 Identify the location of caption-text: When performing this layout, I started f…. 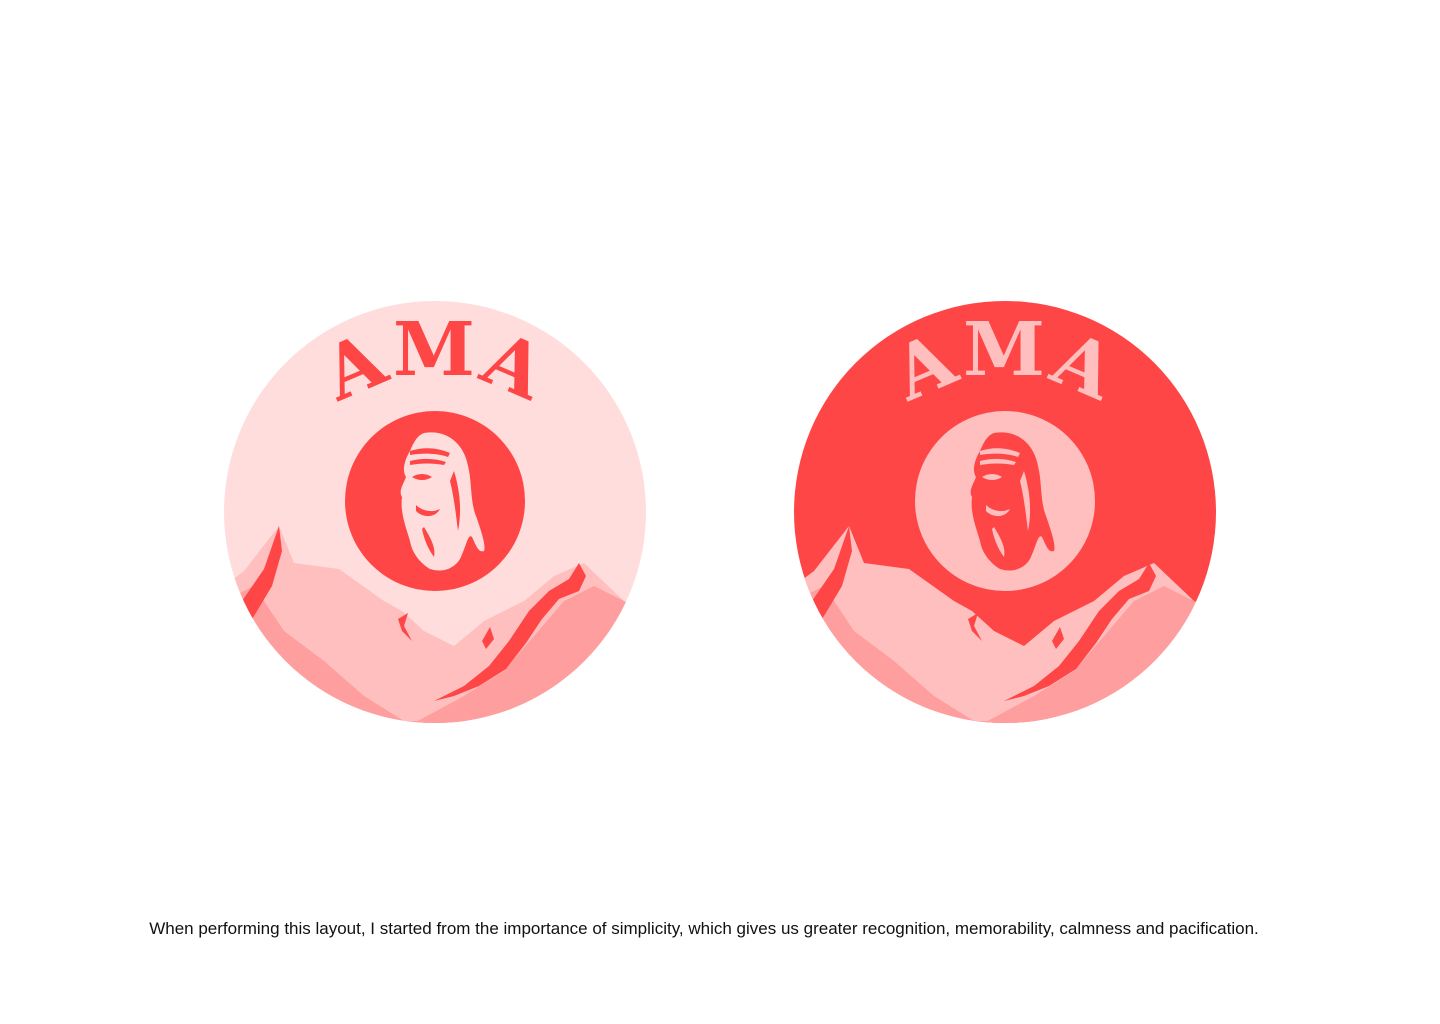
(704, 928).